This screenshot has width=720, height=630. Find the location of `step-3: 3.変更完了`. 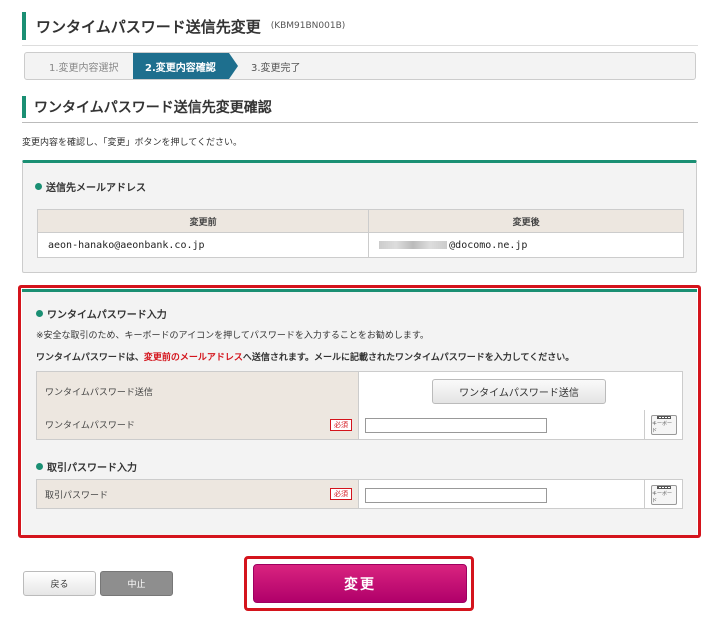

step-3: 3.変更完了 is located at coordinates (276, 68).